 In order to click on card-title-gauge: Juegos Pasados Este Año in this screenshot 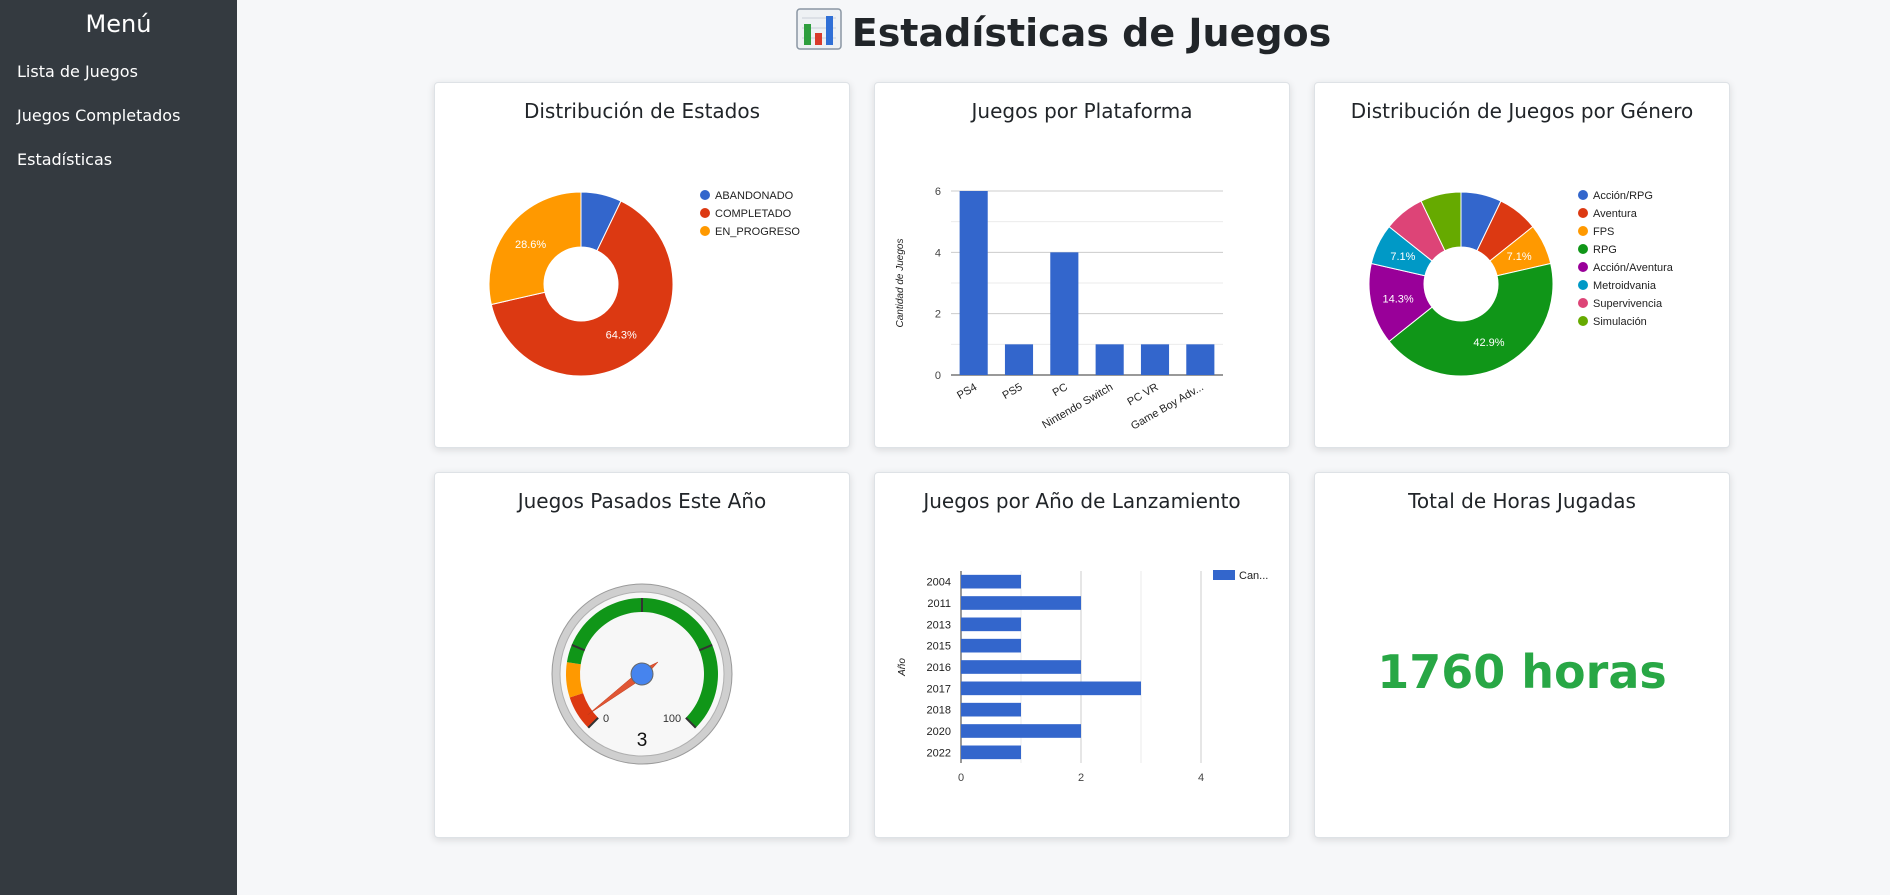, I will do `click(642, 501)`.